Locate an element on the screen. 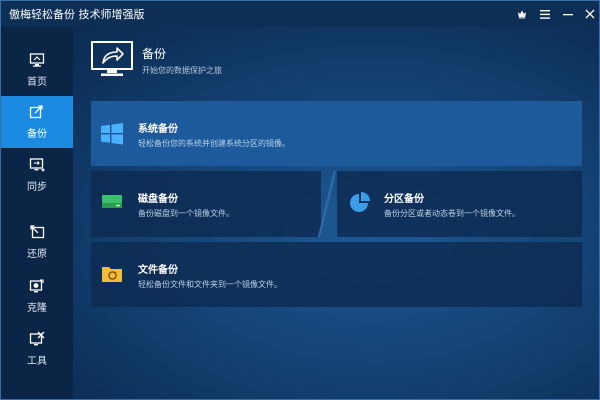  sidebar-item-label: 首页 is located at coordinates (37, 82).